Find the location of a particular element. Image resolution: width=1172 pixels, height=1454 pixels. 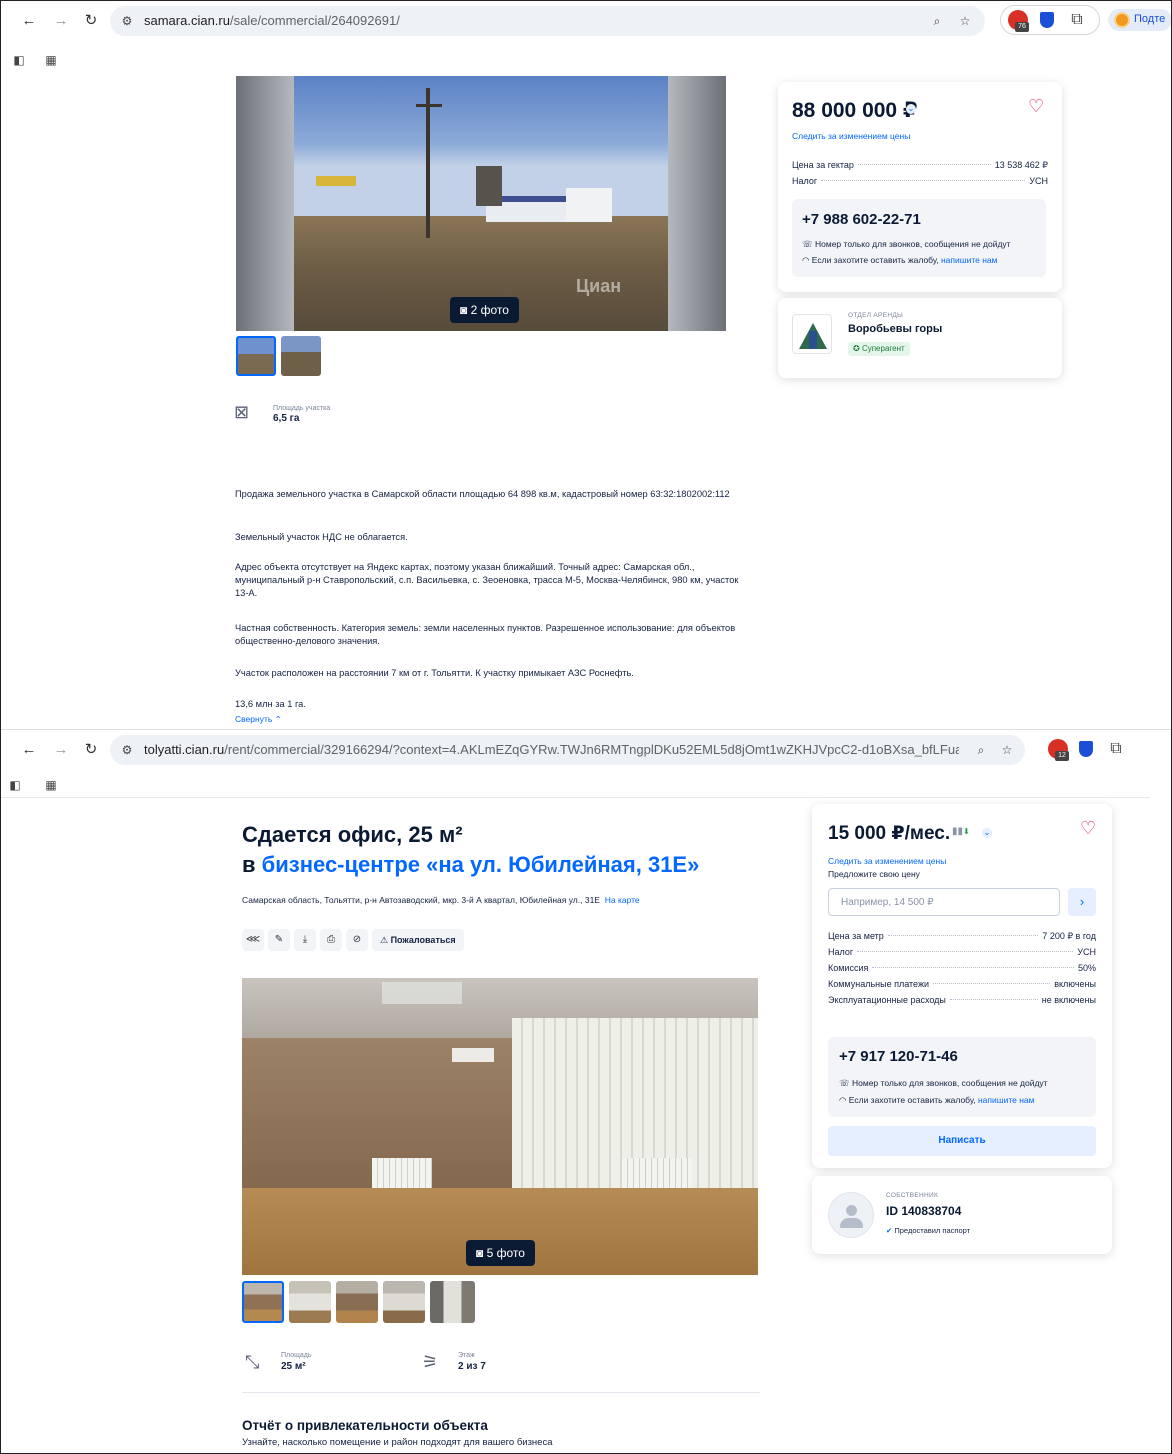

map-link: На карте is located at coordinates (622, 900).